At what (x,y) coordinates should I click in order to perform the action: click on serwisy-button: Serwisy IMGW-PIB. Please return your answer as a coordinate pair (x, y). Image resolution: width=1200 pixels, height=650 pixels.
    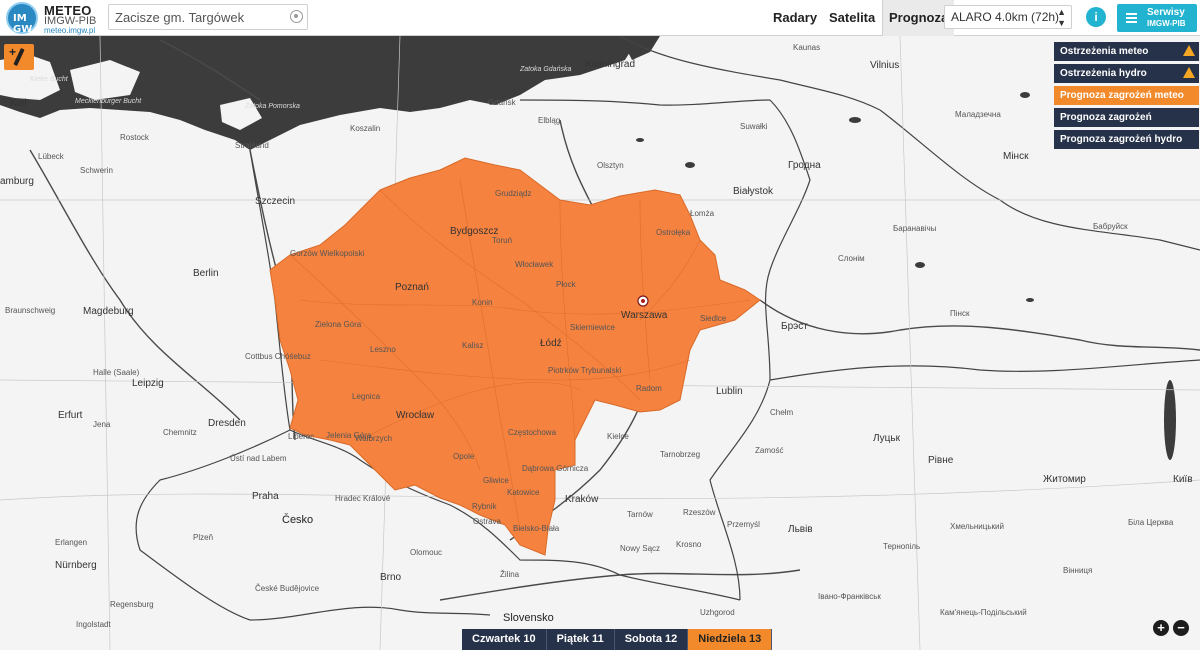
    Looking at the image, I should click on (1157, 18).